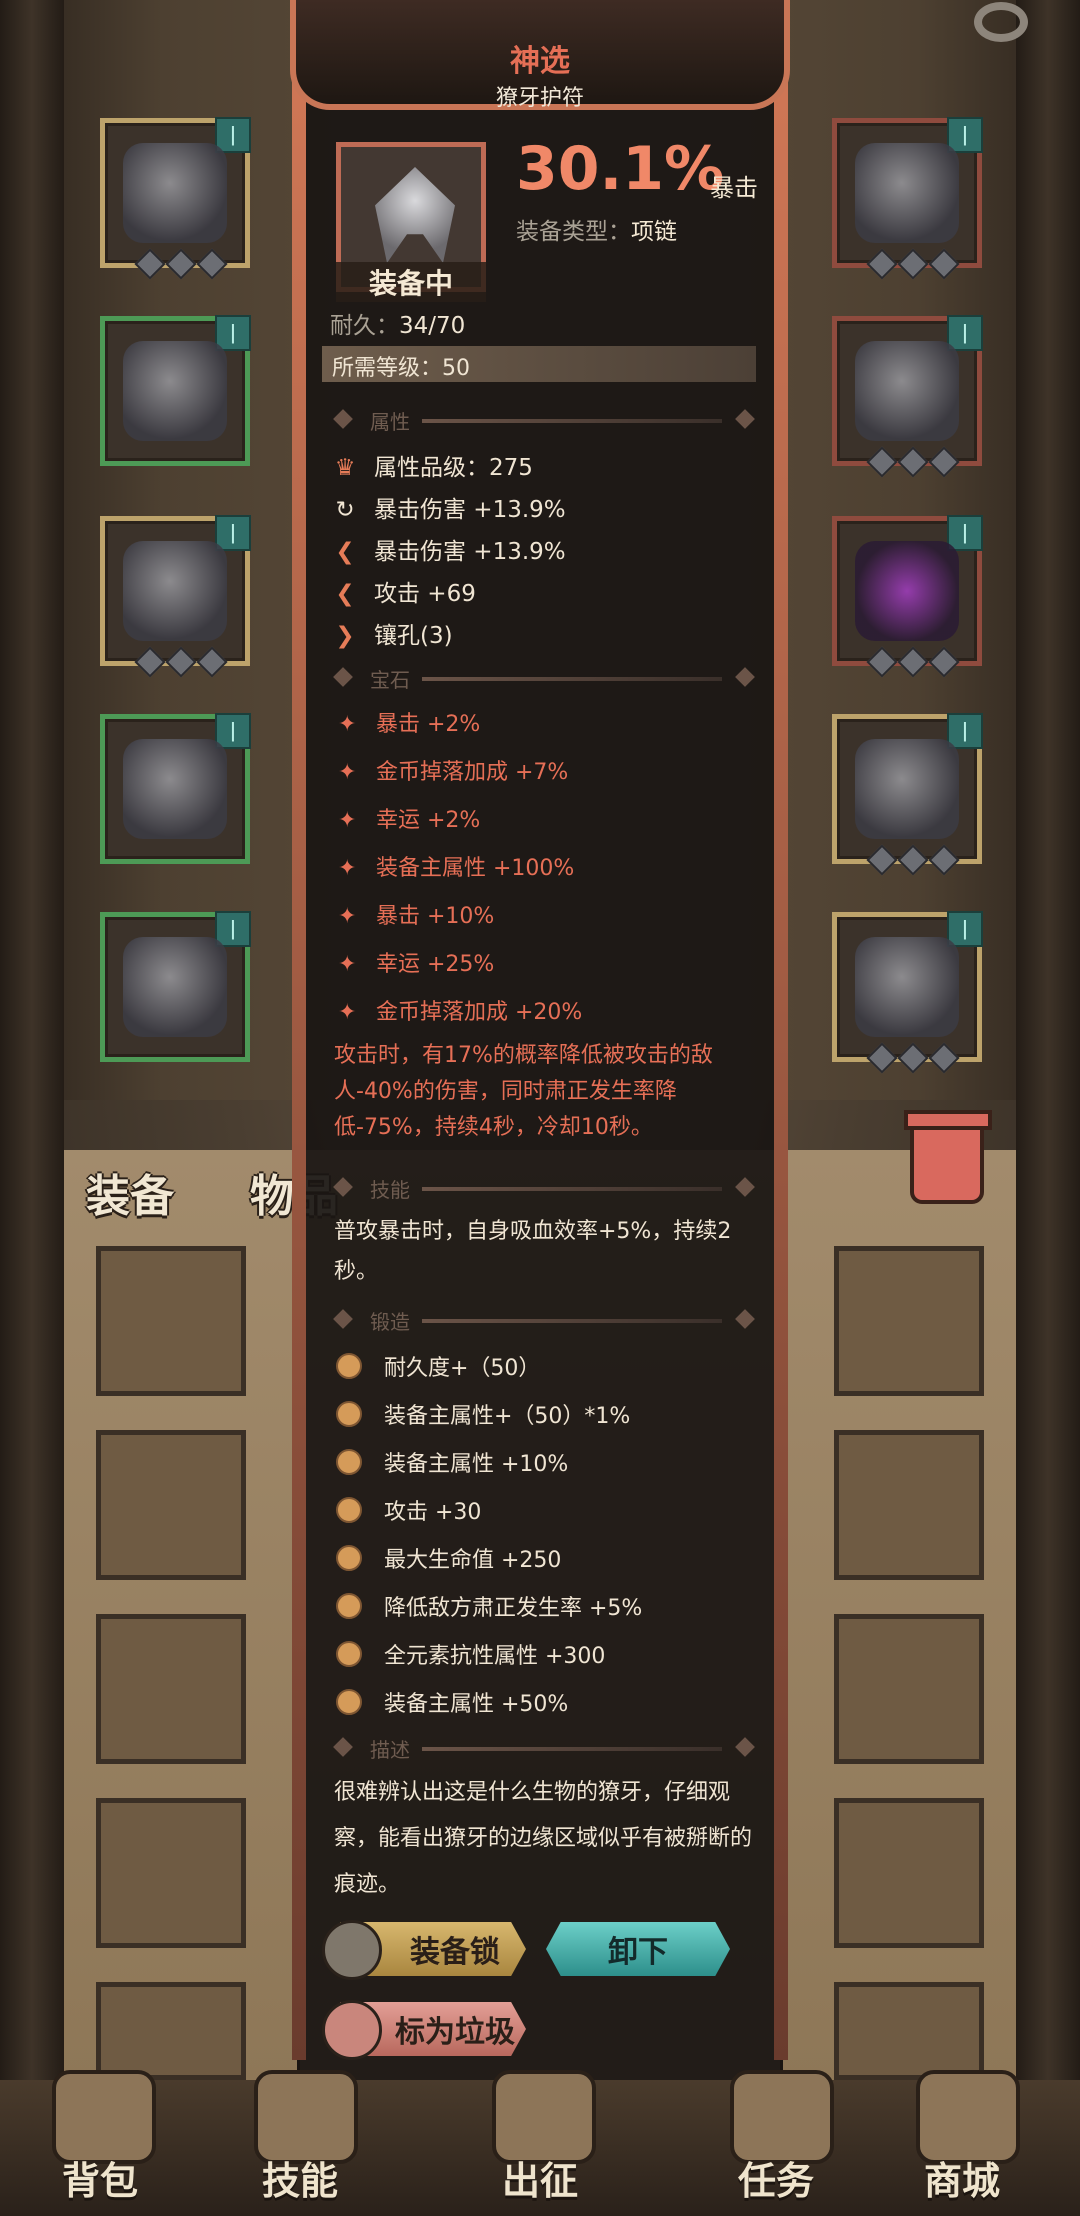 Image resolution: width=1080 pixels, height=2216 pixels. Describe the element at coordinates (428, 724) in the screenshot. I see `gem-text: 暴击 +2%` at that location.